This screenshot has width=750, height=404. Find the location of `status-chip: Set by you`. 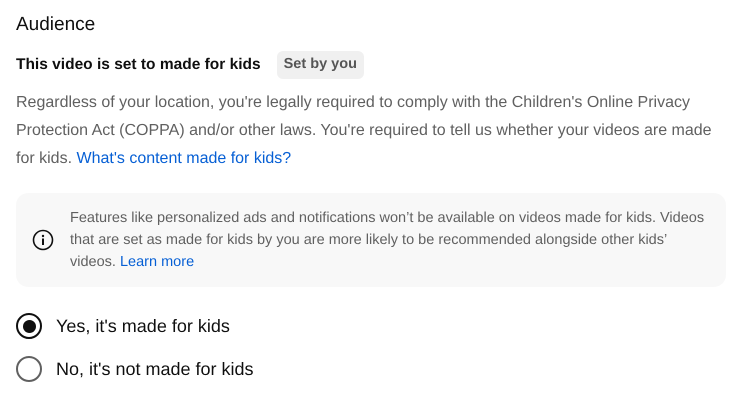

status-chip: Set by you is located at coordinates (320, 64).